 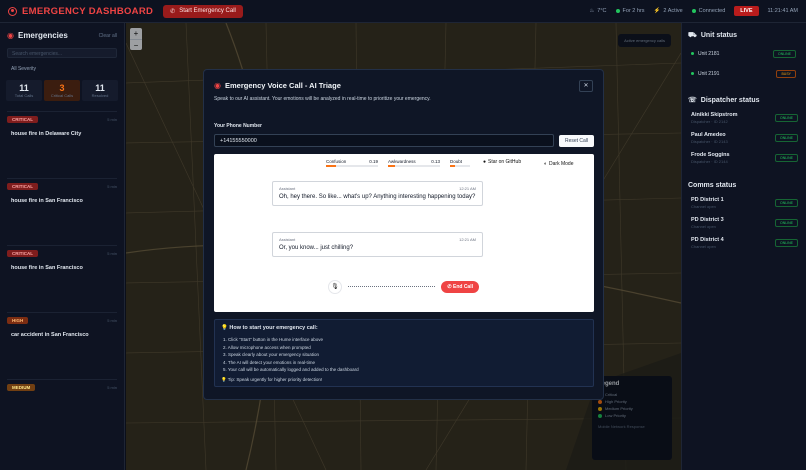 I want to click on emergency-icon: ◉, so click(x=10, y=35).